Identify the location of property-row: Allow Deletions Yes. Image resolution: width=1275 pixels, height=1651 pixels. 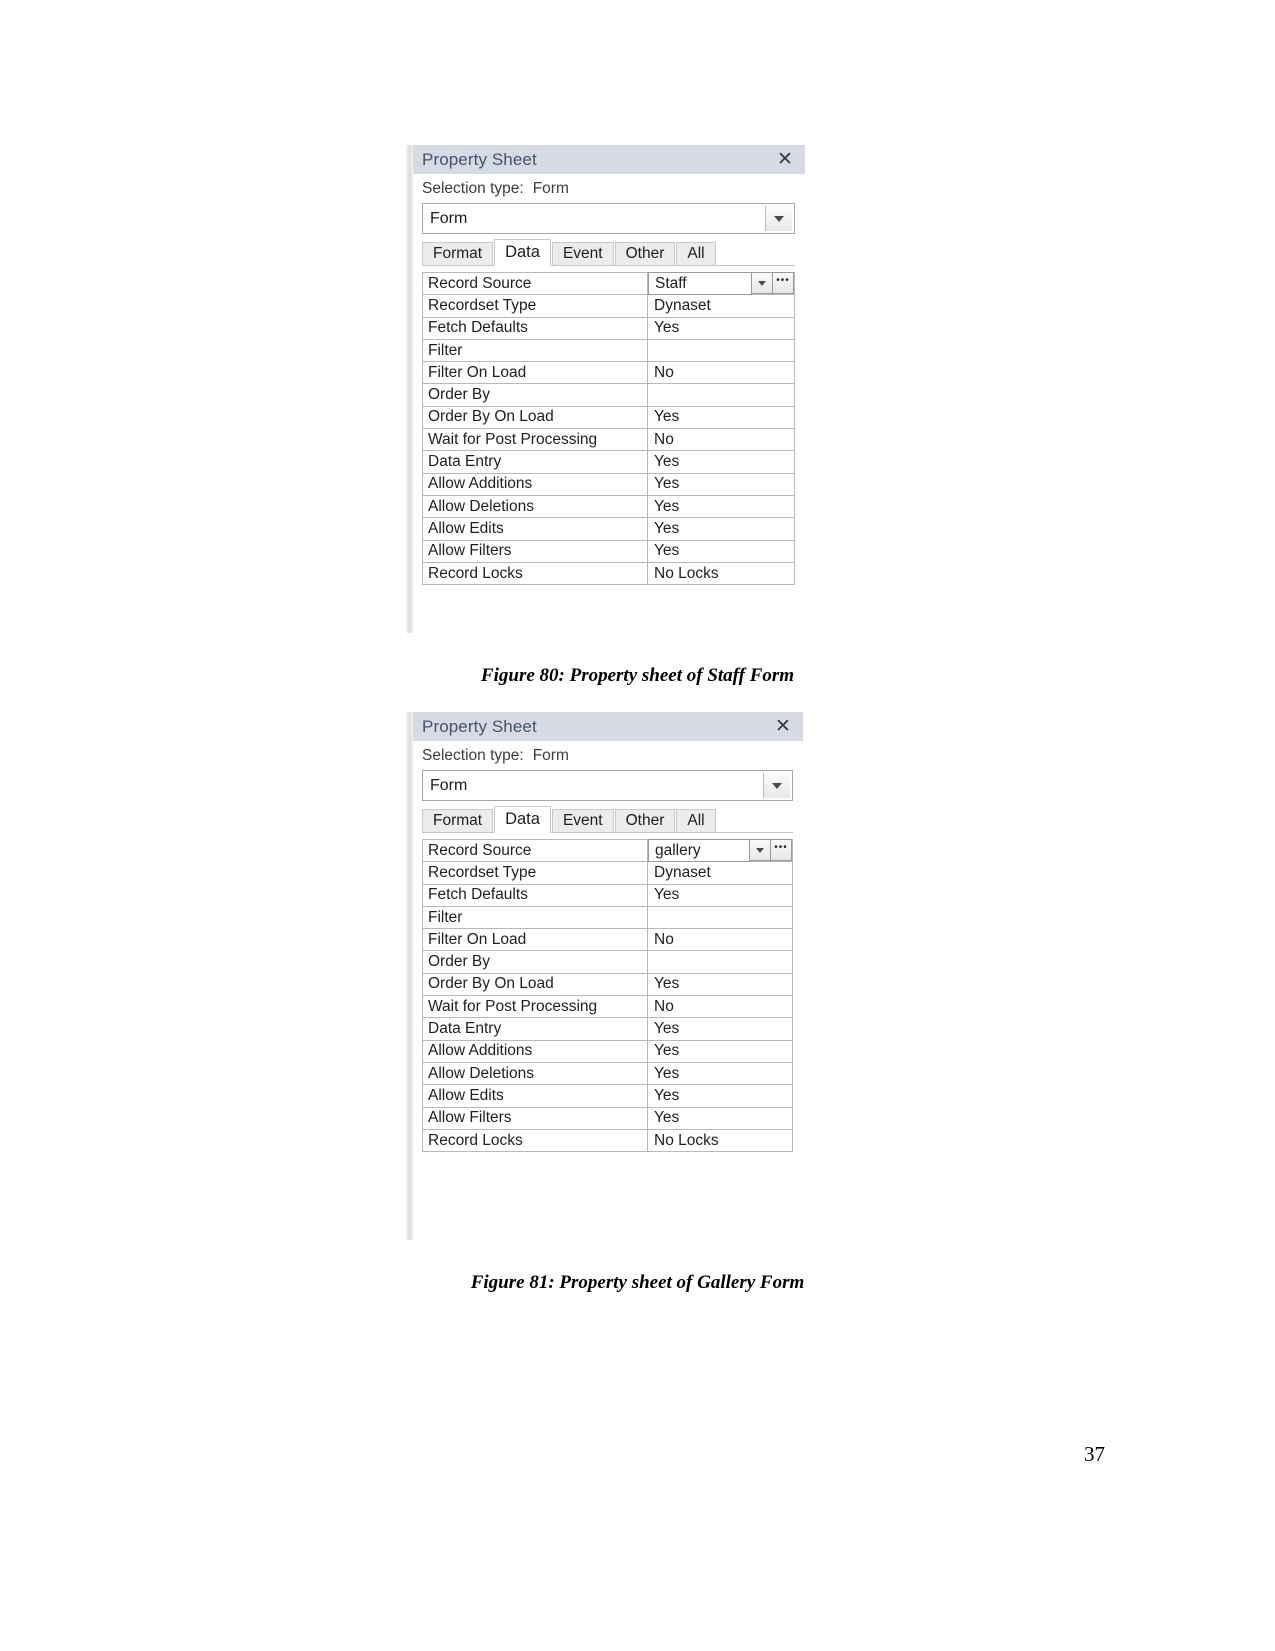
(608, 507).